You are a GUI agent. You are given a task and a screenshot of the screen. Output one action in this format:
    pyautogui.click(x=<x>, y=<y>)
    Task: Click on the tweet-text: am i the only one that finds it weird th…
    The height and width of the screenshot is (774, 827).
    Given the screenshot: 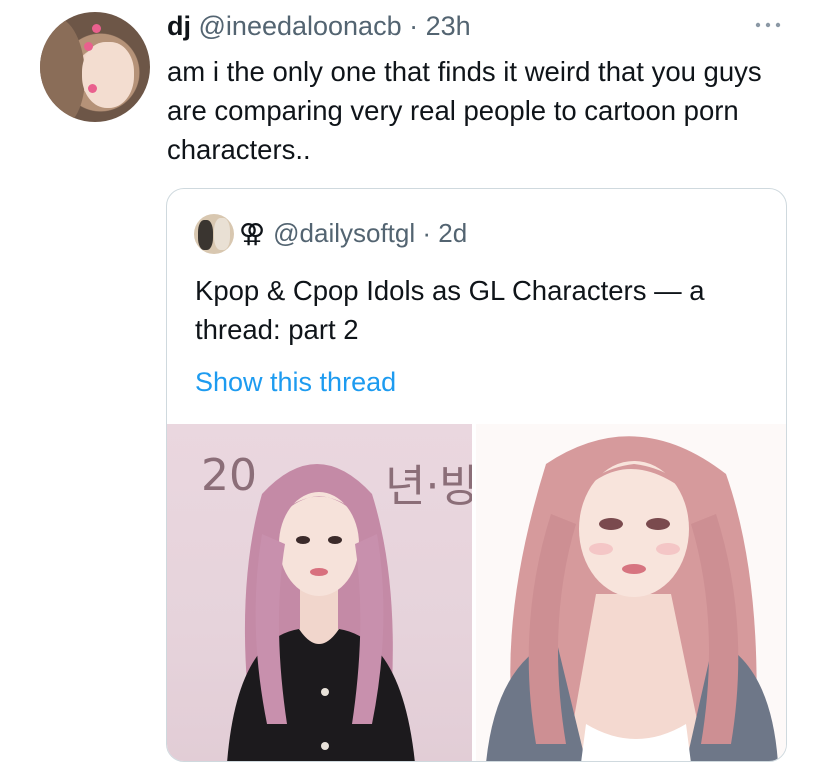 What is the action you would take?
    pyautogui.click(x=464, y=110)
    